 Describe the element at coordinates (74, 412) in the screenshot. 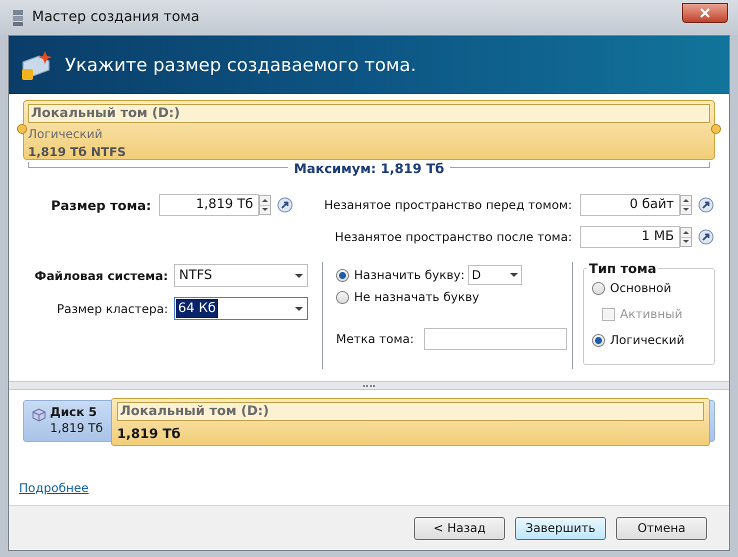

I see `disk-name: Диск 5` at that location.